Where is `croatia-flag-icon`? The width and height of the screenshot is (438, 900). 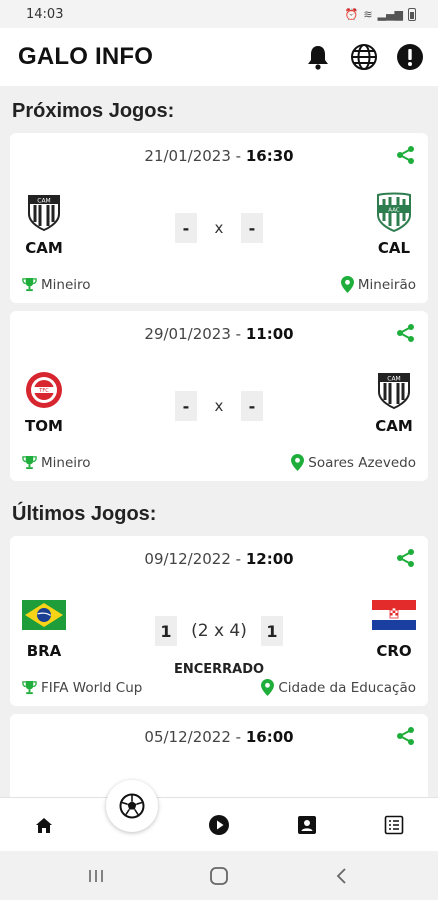 croatia-flag-icon is located at coordinates (394, 615).